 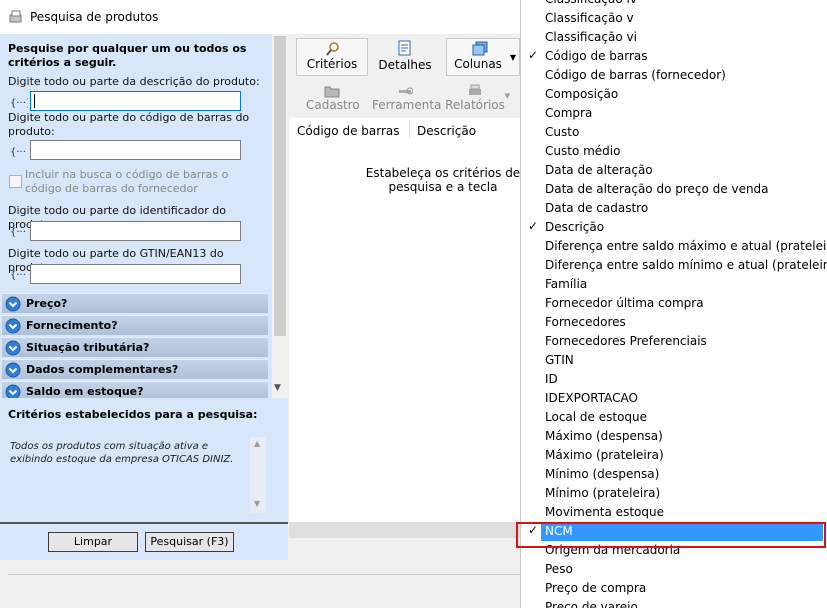 What do you see at coordinates (406, 91) in the screenshot?
I see `wrench-icon` at bounding box center [406, 91].